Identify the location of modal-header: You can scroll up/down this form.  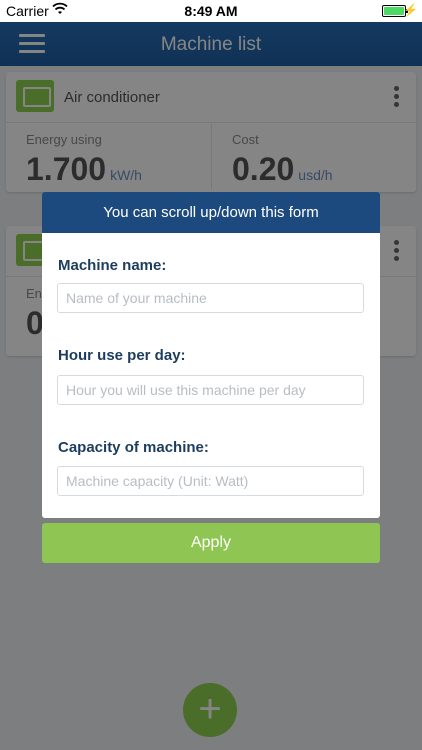
(211, 212).